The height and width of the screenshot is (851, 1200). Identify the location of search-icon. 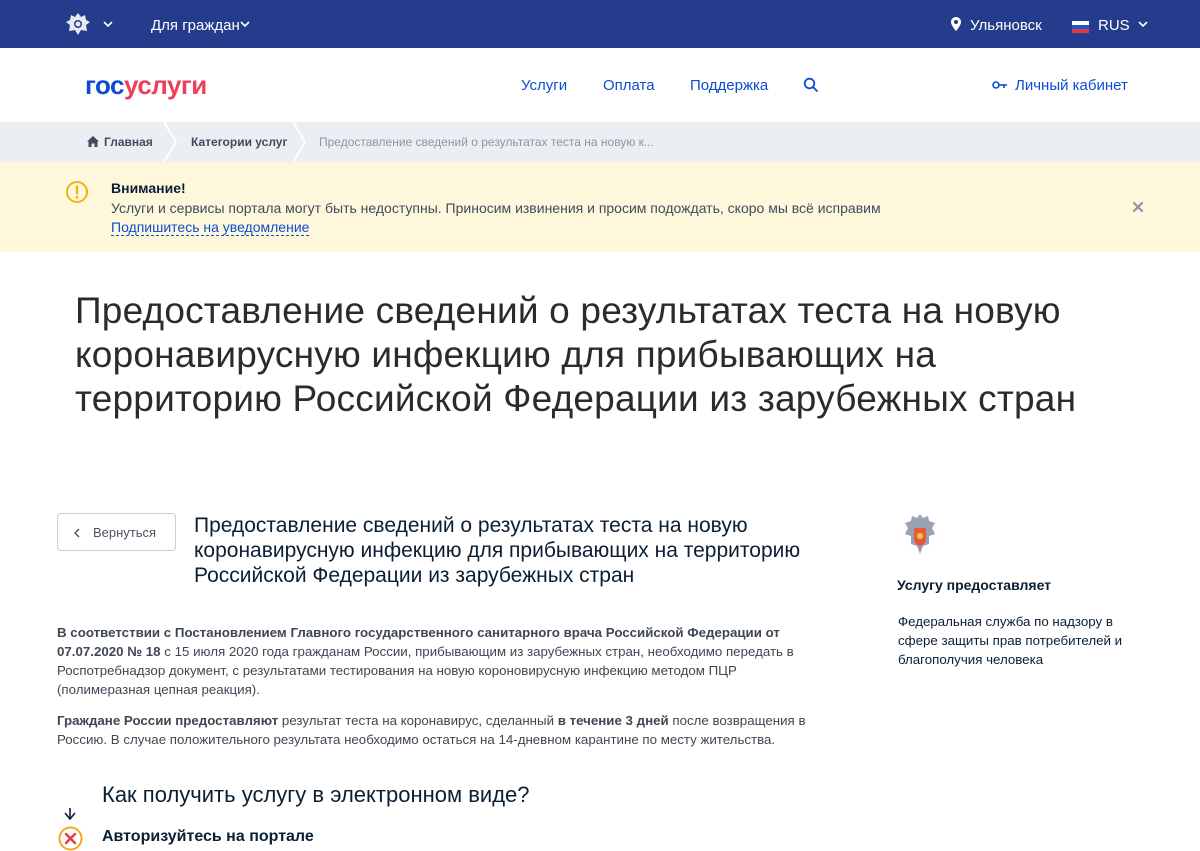
(811, 85).